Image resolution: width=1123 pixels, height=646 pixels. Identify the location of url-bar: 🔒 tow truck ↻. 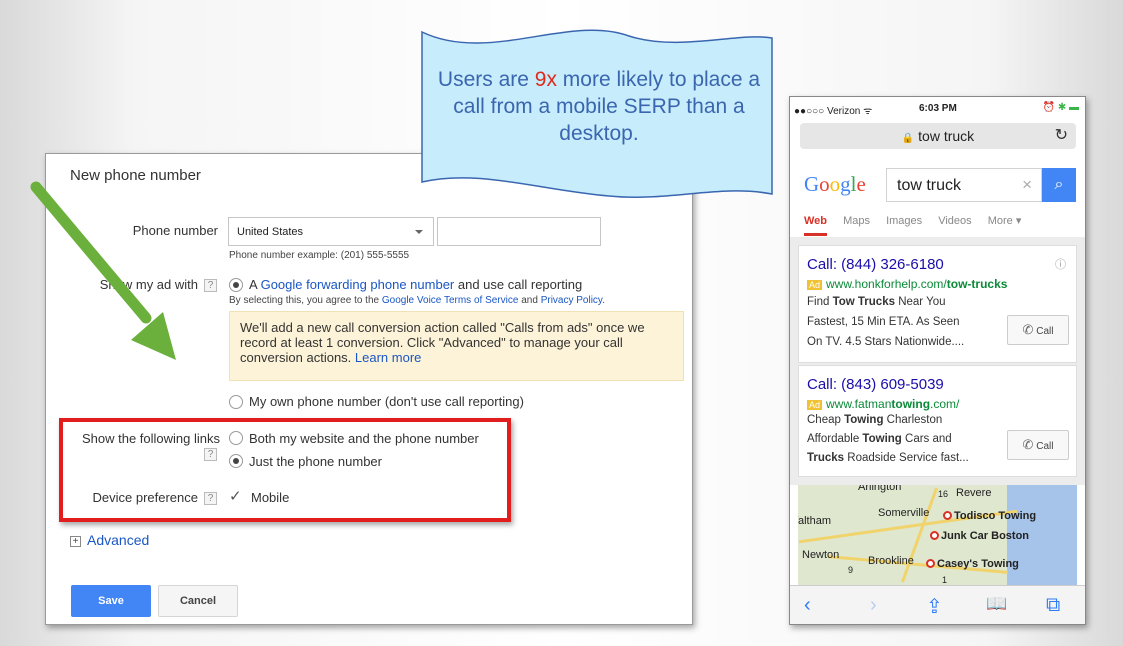
(938, 136).